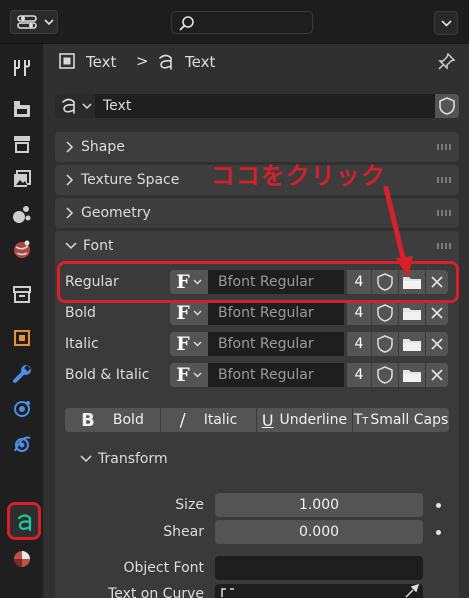  I want to click on properties-editor-icon, so click(27, 22).